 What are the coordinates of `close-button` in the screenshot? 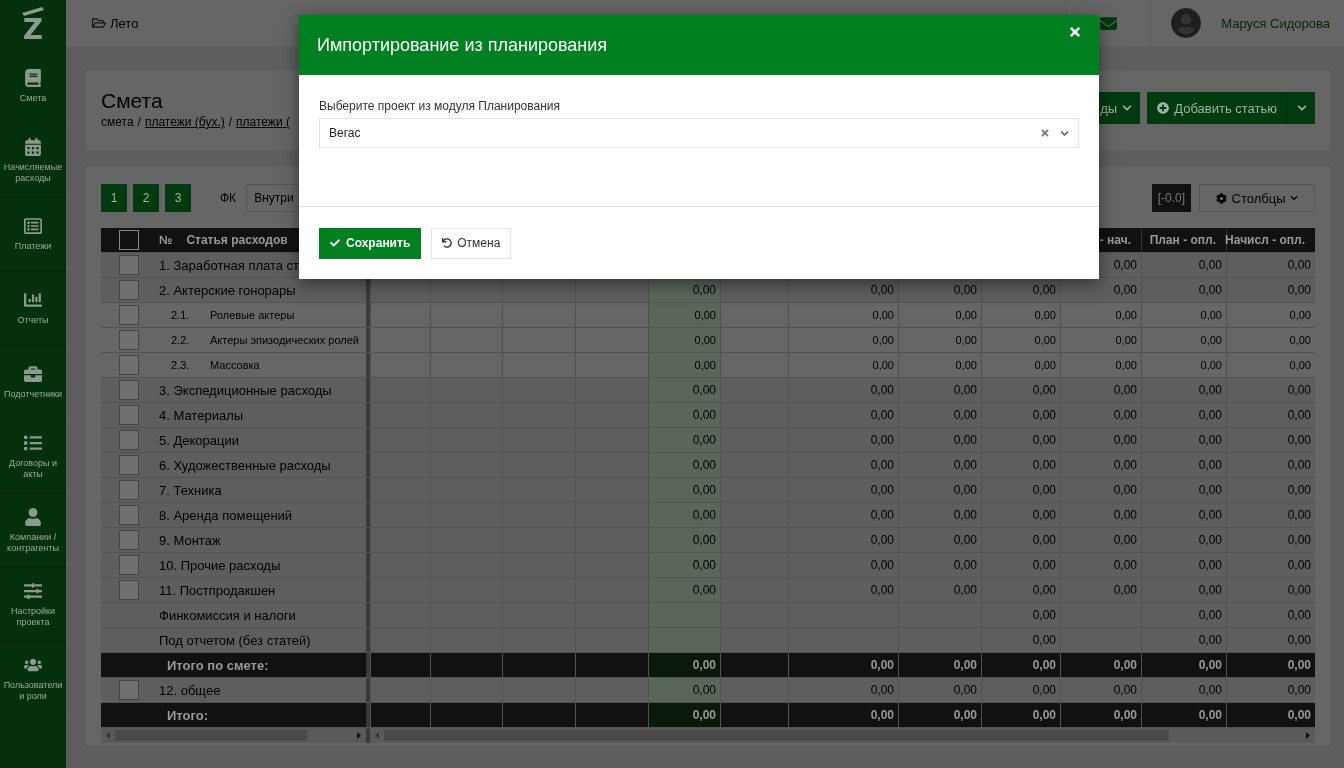 It's located at (1075, 32).